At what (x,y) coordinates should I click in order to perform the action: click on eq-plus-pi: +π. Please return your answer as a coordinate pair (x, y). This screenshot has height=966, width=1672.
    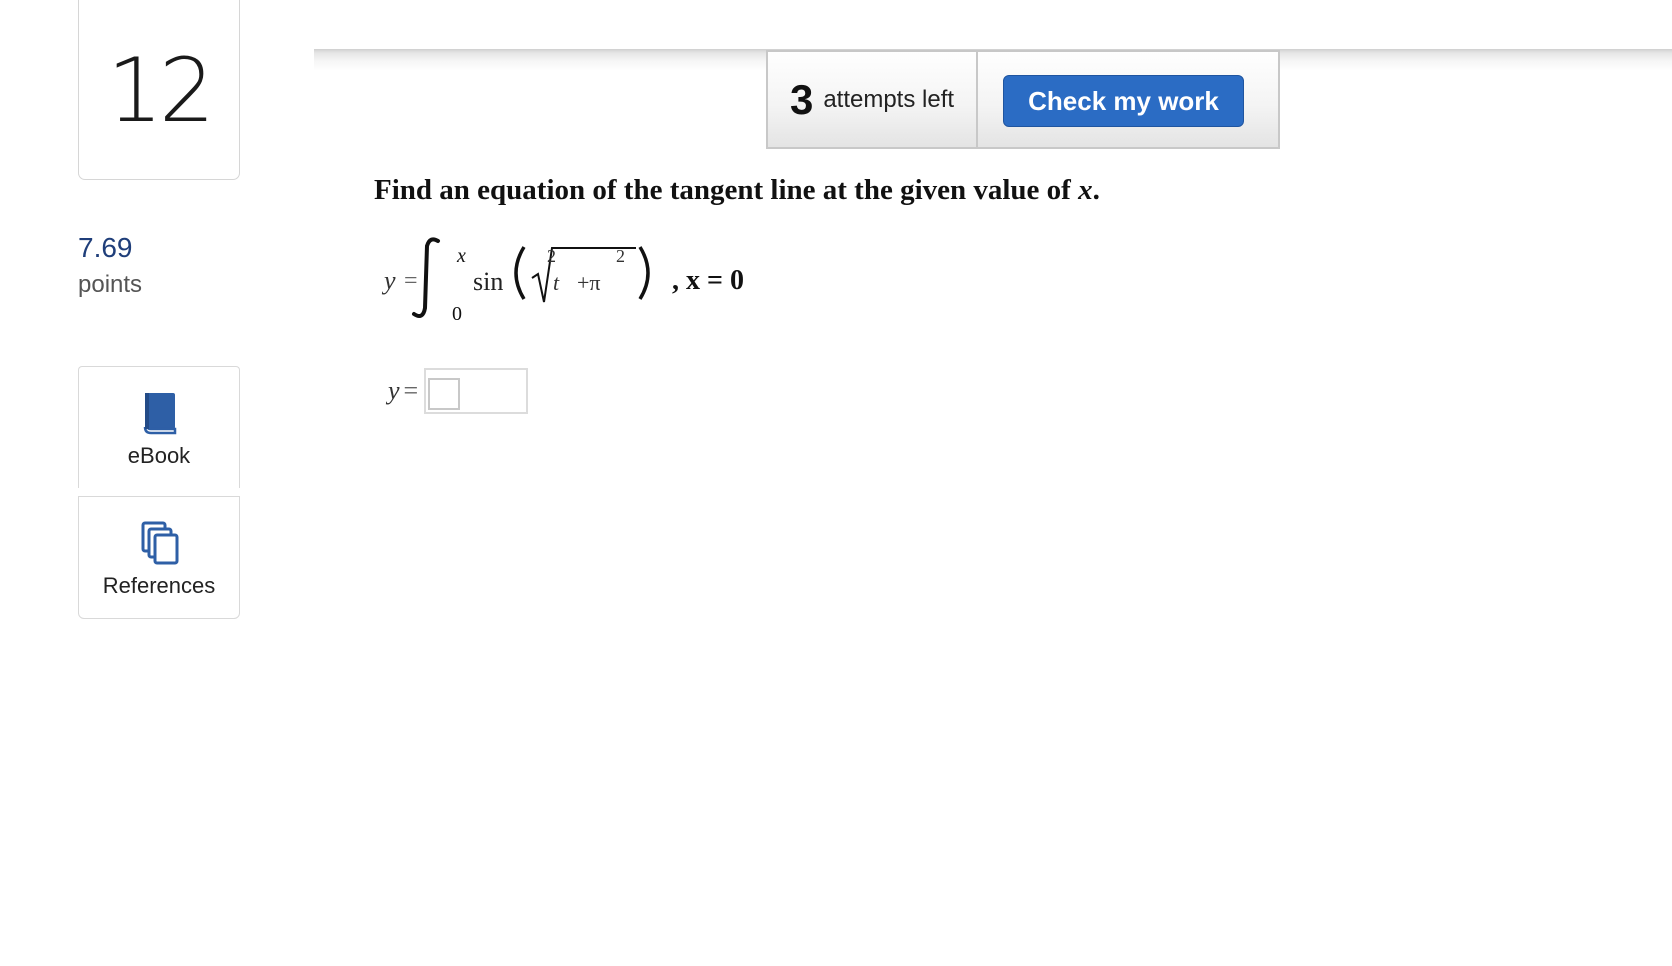
    Looking at the image, I should click on (589, 282).